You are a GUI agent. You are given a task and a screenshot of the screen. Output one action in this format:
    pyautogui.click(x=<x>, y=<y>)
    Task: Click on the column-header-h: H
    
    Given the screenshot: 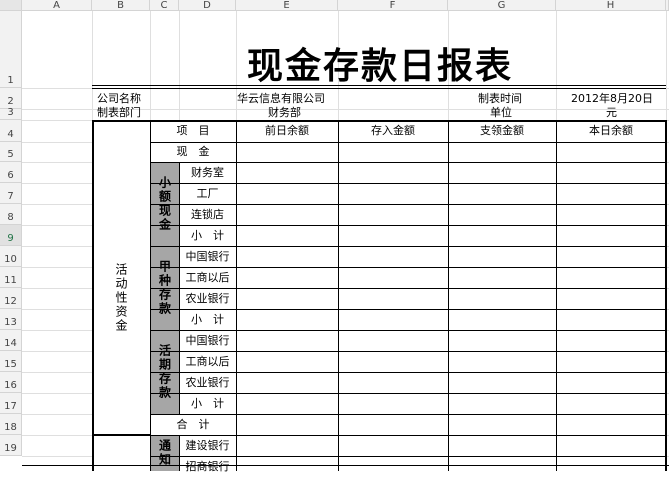 What is the action you would take?
    pyautogui.click(x=611, y=5)
    